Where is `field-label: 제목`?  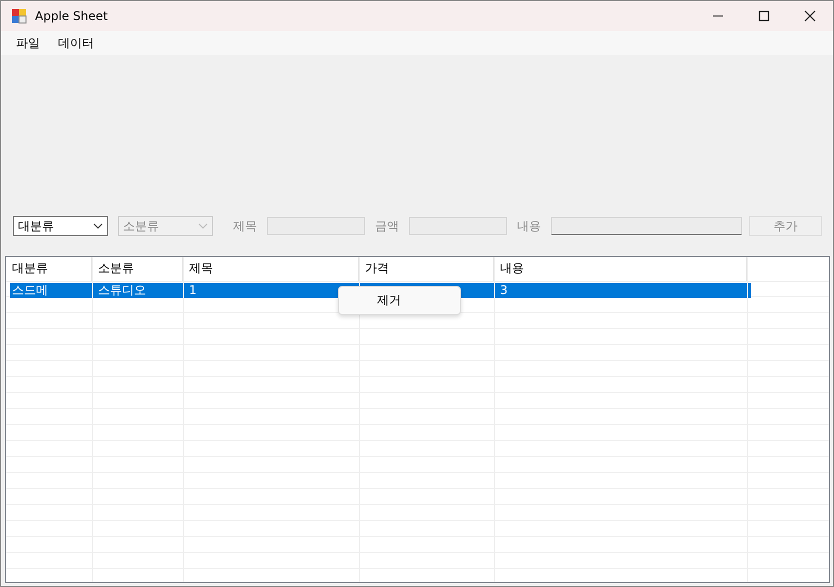
field-label: 제목 is located at coordinates (245, 226).